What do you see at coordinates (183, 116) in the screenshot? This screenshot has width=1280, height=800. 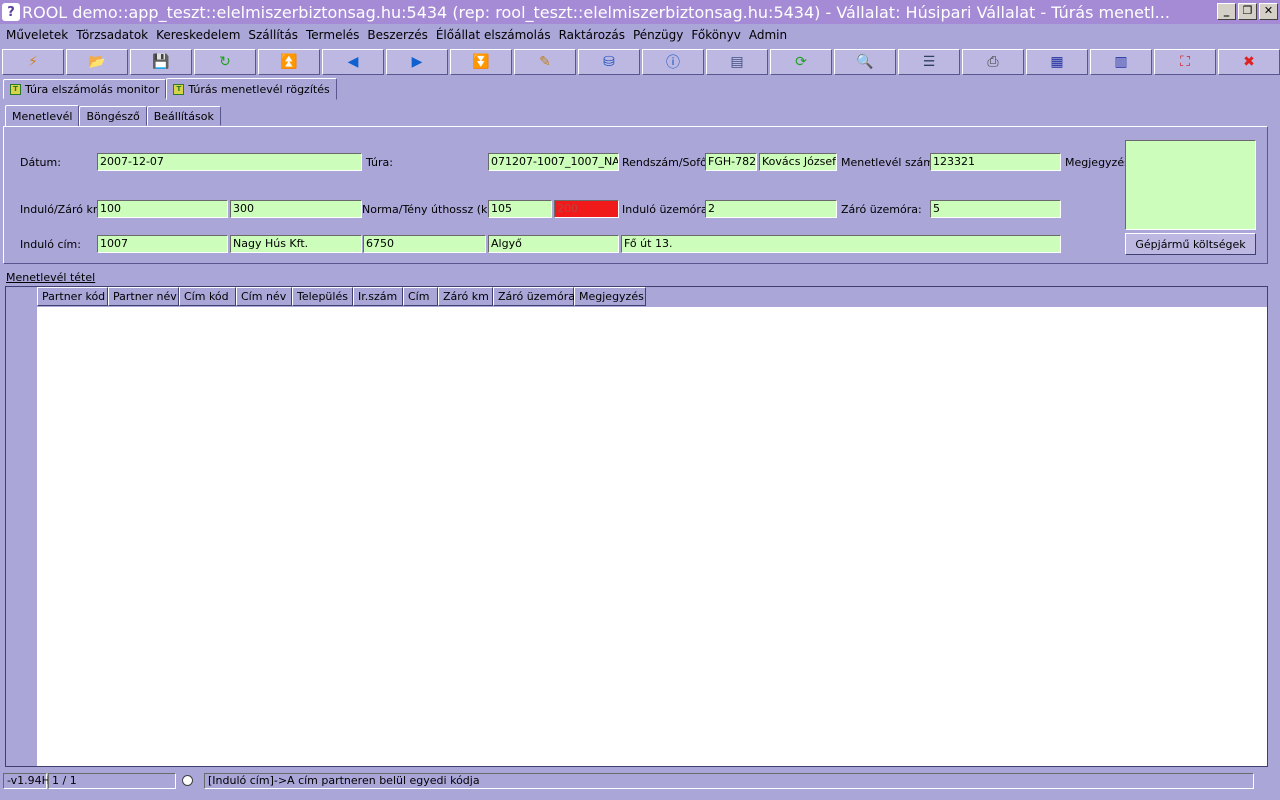 I see `tab-beallitasok: Beállítások` at bounding box center [183, 116].